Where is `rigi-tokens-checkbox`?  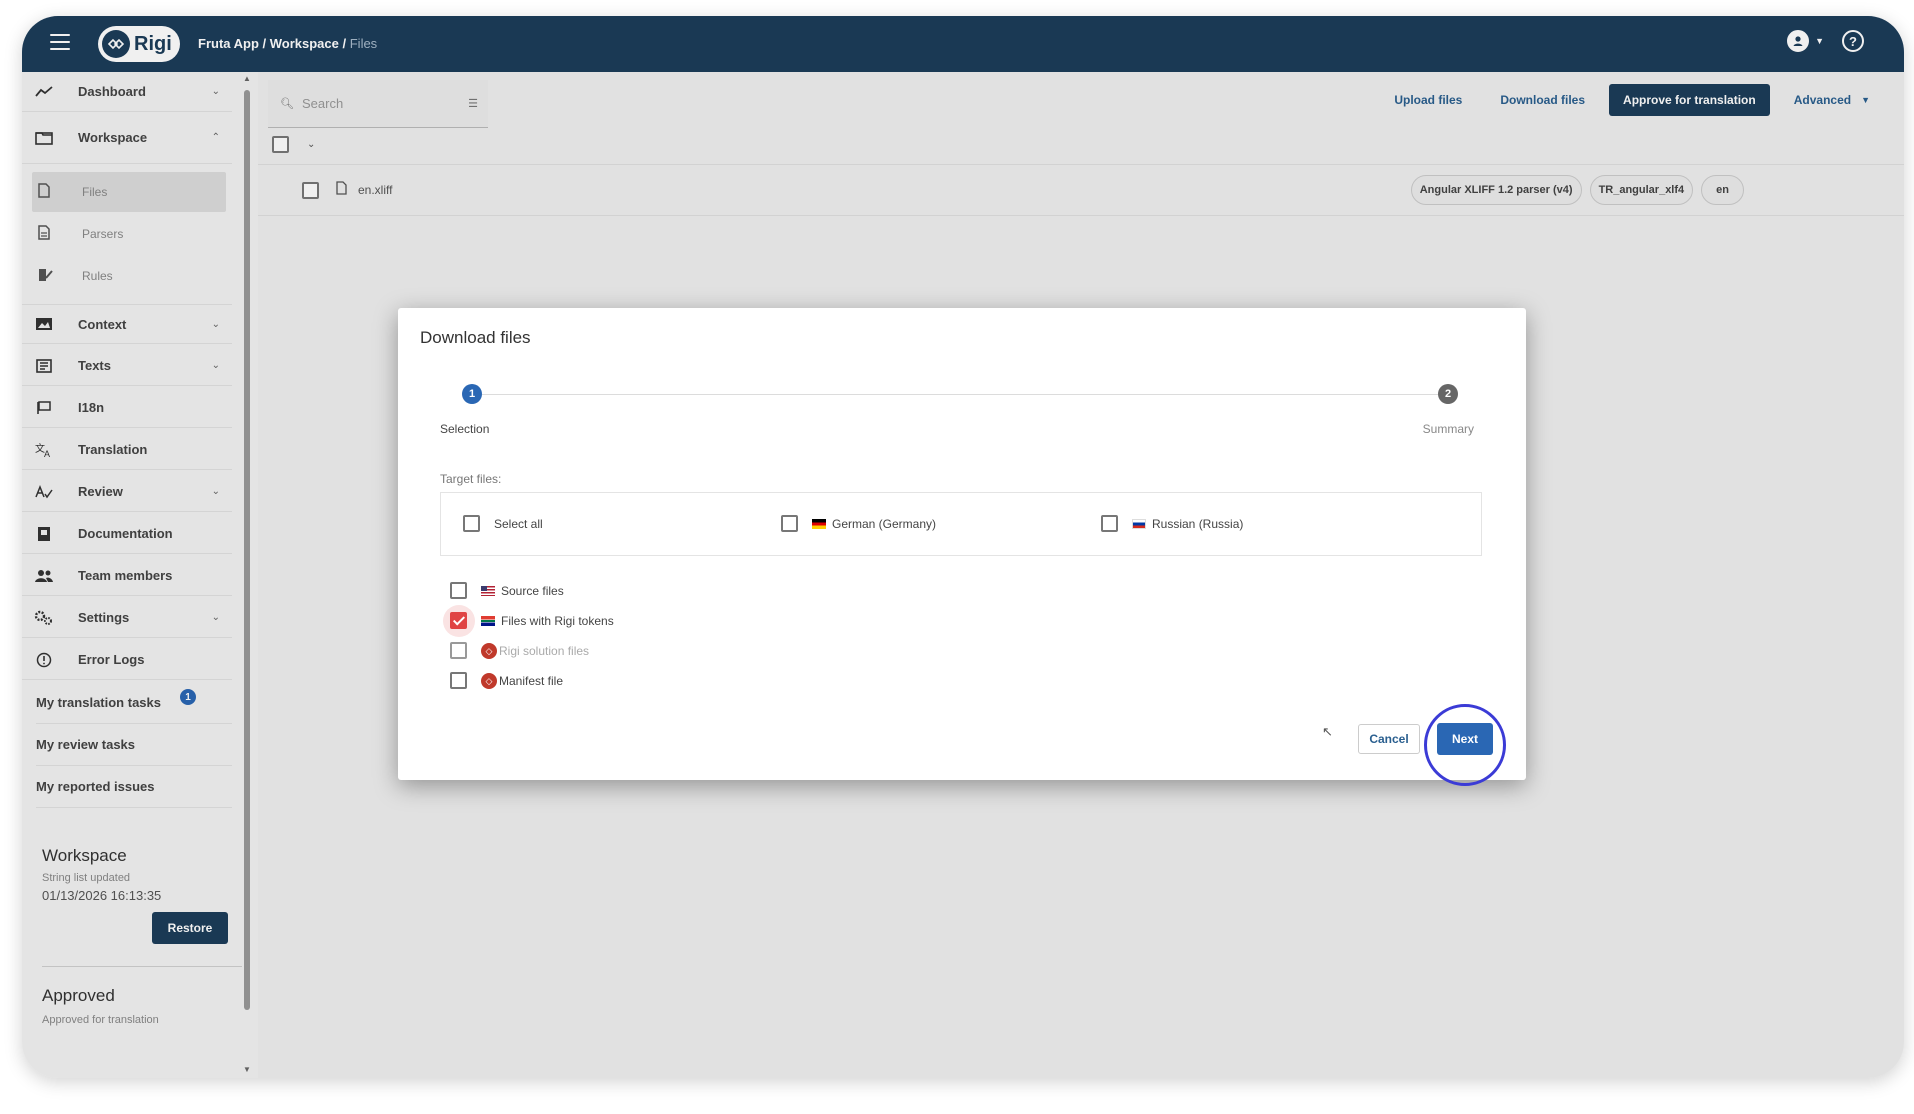 rigi-tokens-checkbox is located at coordinates (458, 620).